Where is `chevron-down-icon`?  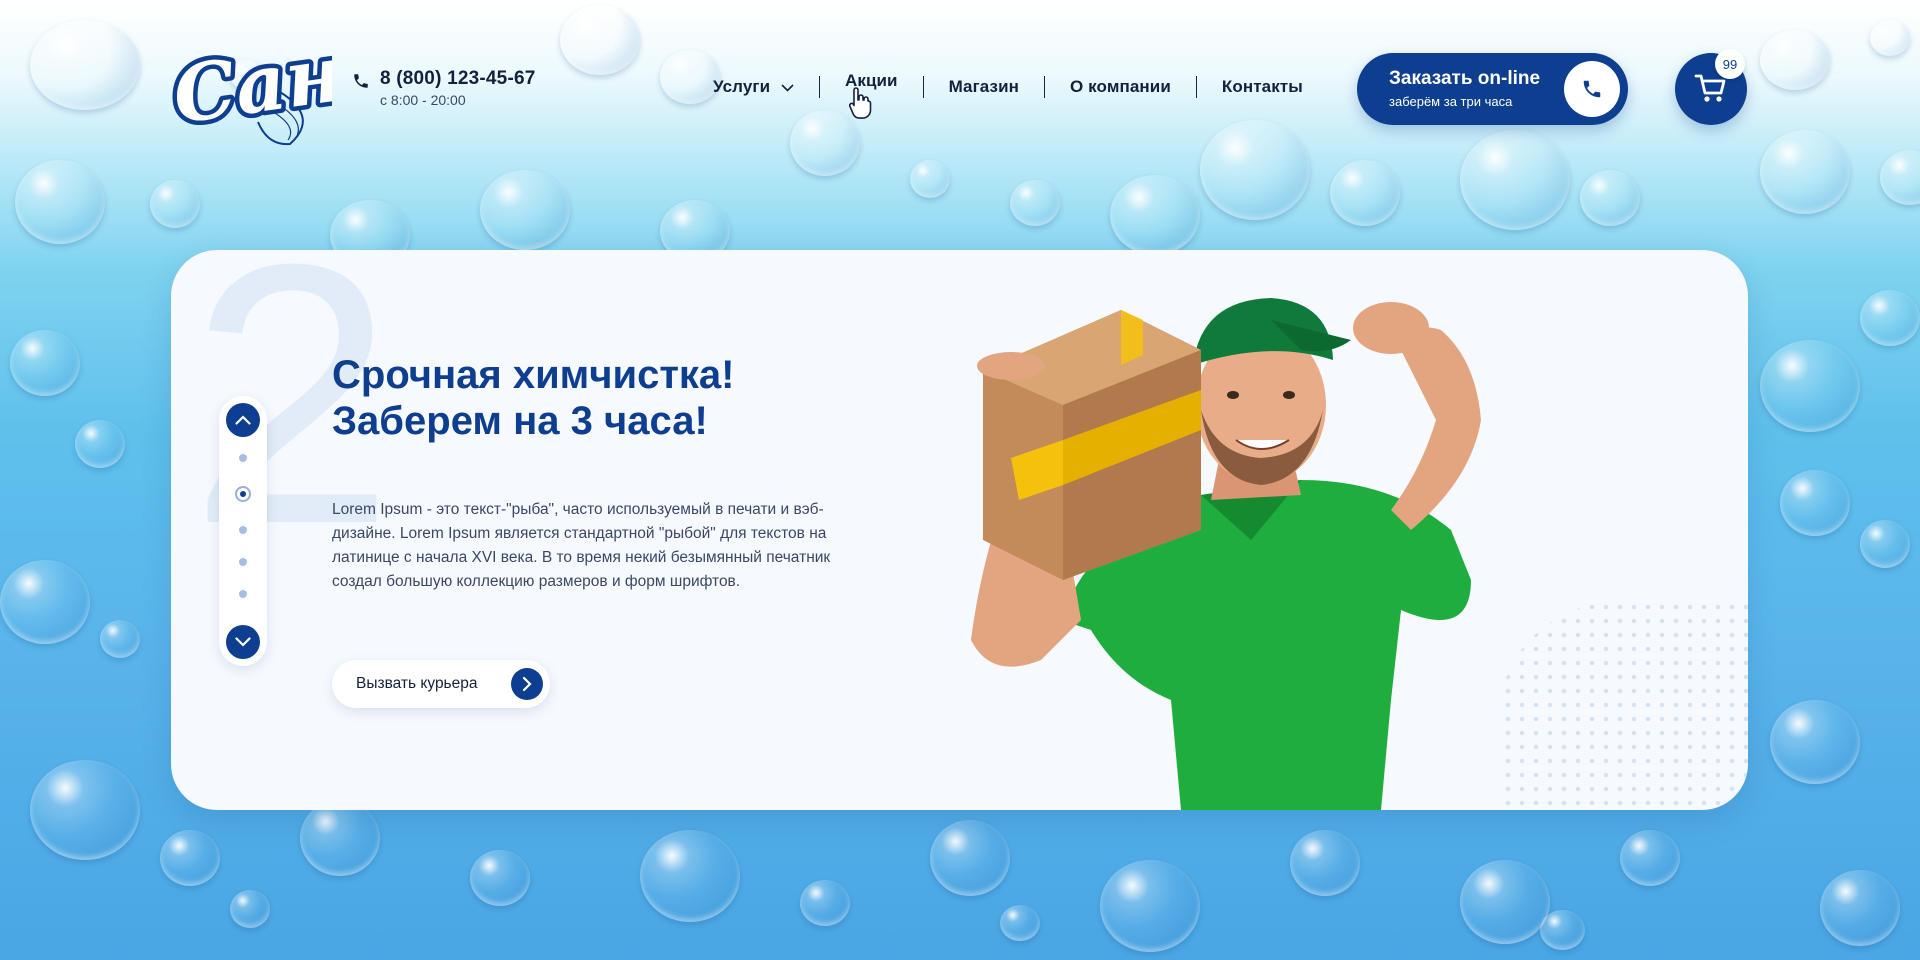
chevron-down-icon is located at coordinates (787, 87).